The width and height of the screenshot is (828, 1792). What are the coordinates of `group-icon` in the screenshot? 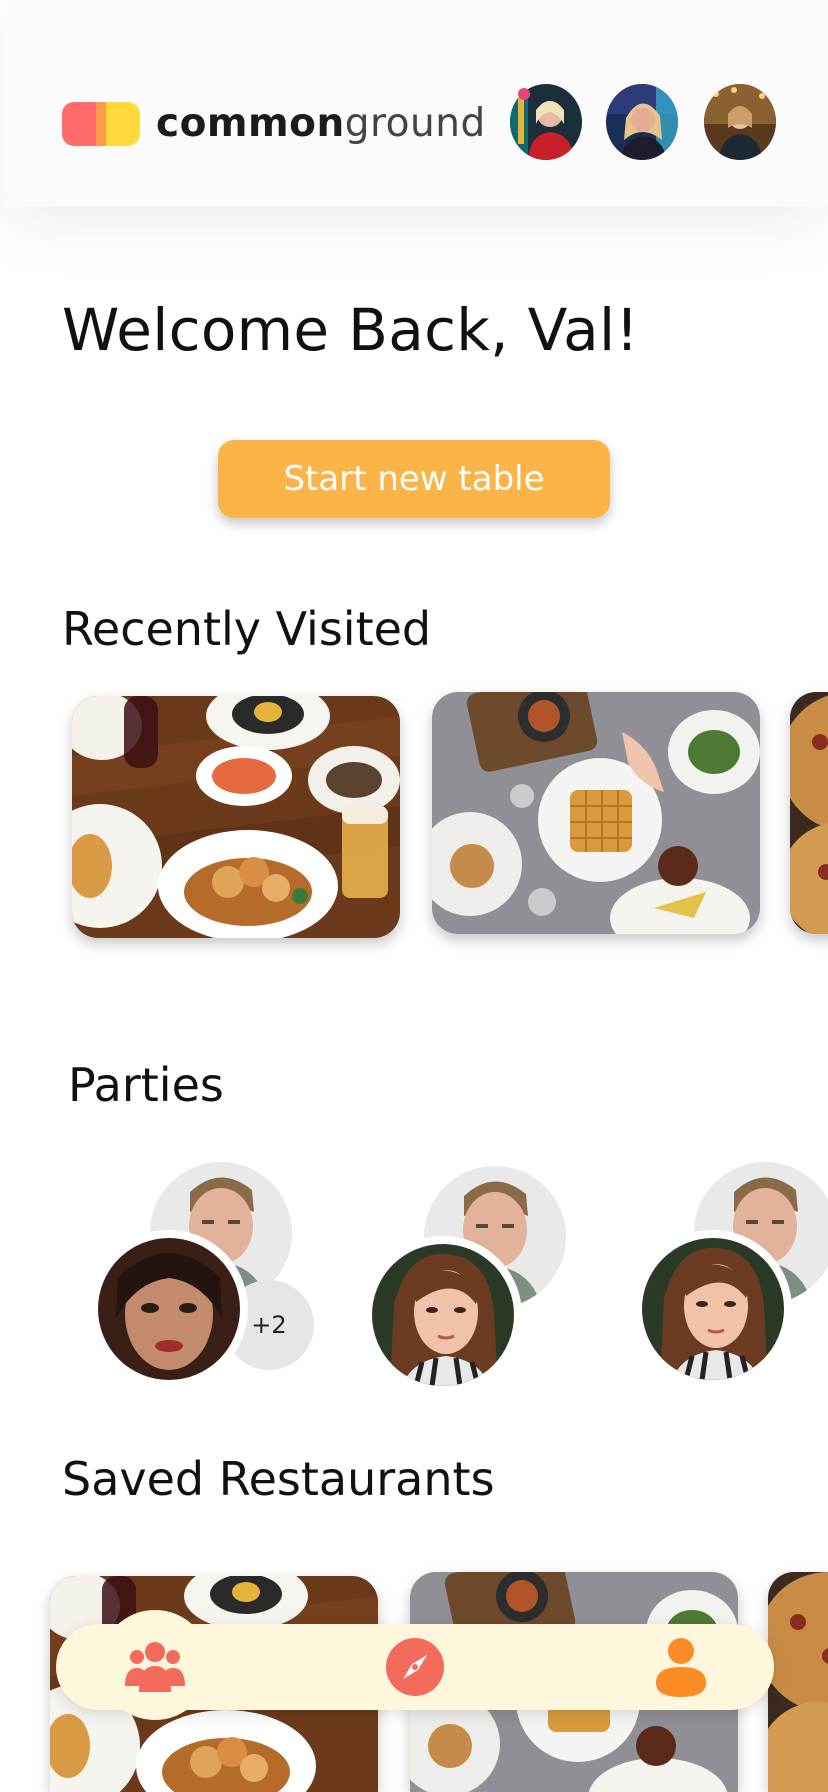 It's located at (155, 1667).